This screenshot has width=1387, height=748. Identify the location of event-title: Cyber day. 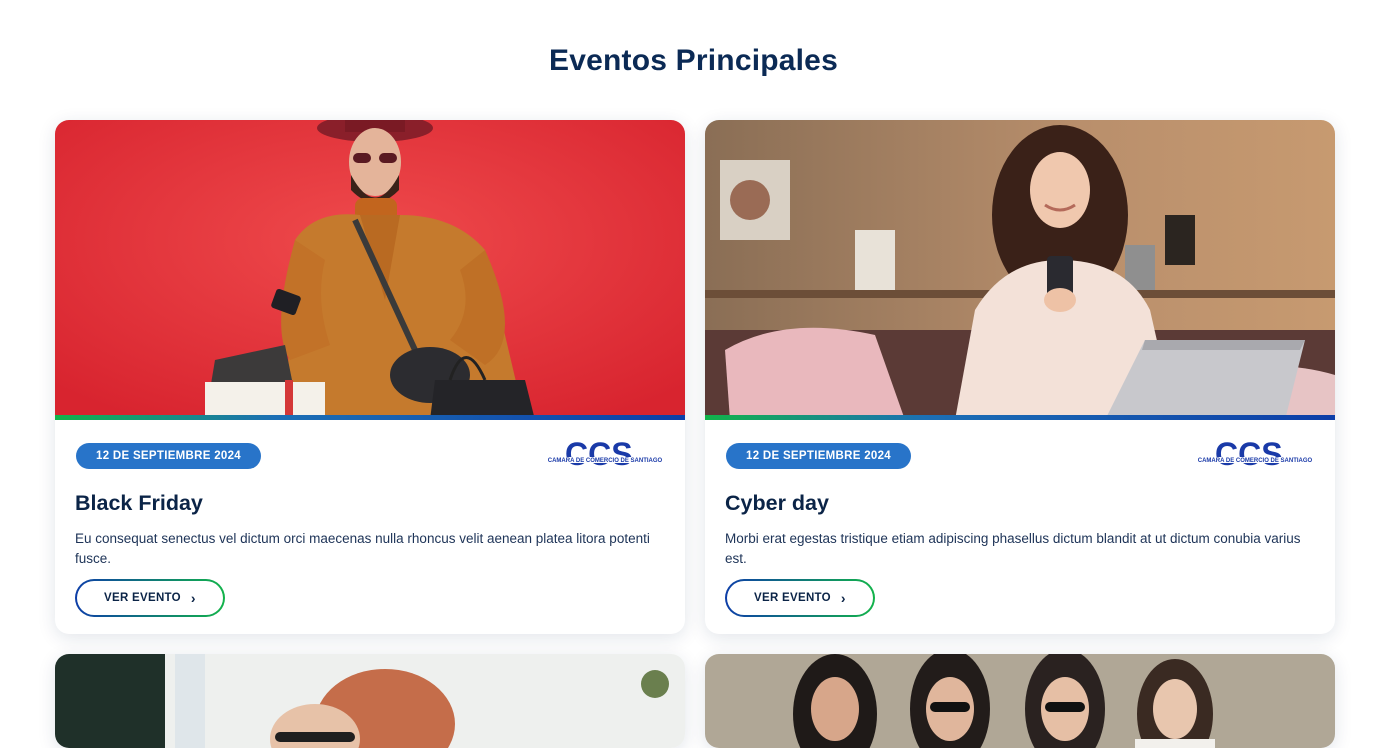
(777, 503).